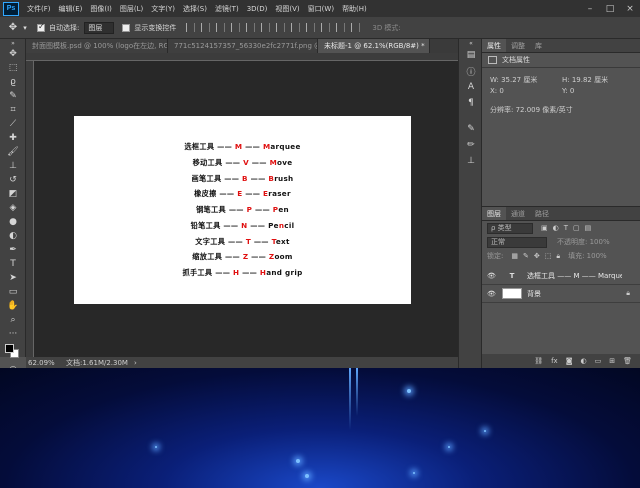 The image size is (640, 488). Describe the element at coordinates (610, 8) in the screenshot. I see `maximize-icon: □` at that location.